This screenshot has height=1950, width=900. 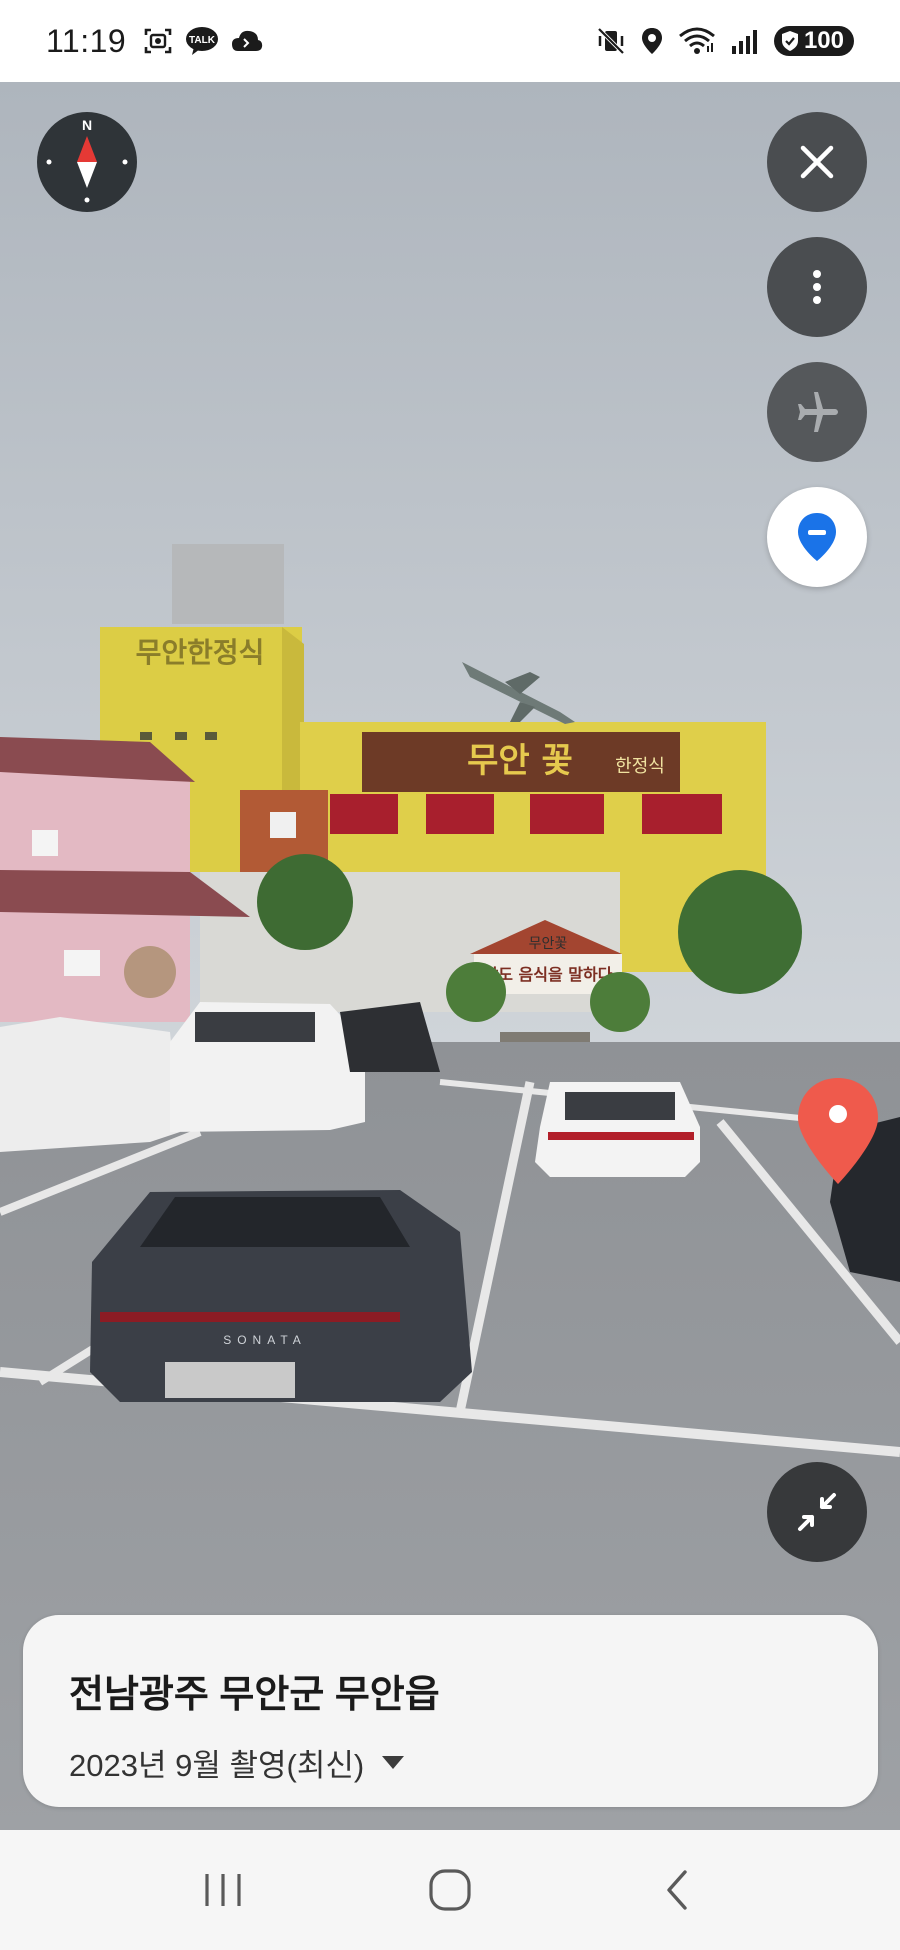 I want to click on system-navigation-bar, so click(x=450, y=1890).